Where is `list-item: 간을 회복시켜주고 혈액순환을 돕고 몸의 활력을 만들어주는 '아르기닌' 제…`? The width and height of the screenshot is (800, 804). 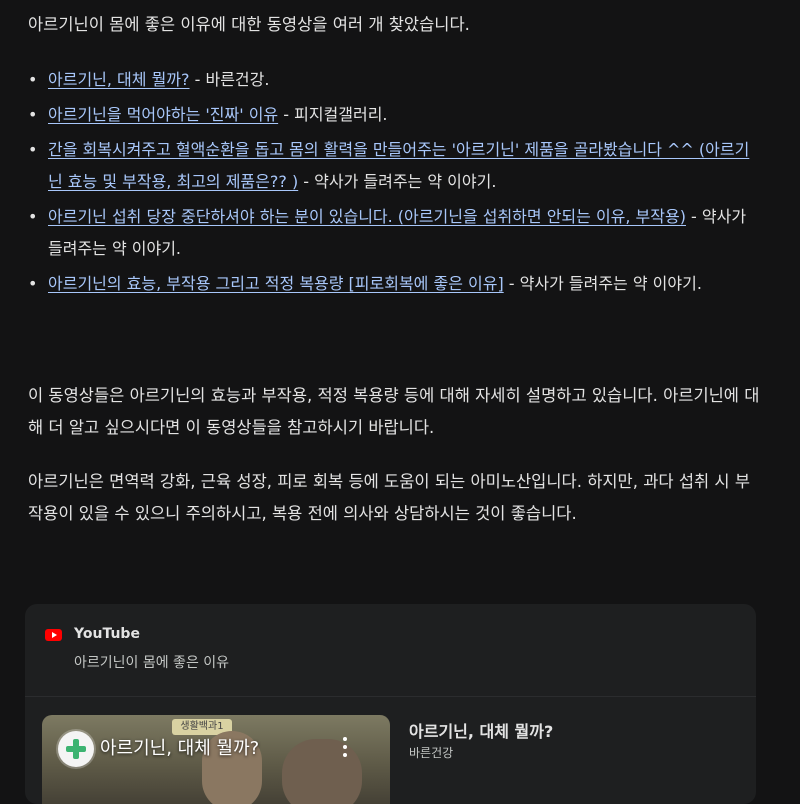 list-item: 간을 회복시켜주고 혈액순환을 돕고 몸의 활력을 만들어주는 '아르기닌' 제… is located at coordinates (395, 166).